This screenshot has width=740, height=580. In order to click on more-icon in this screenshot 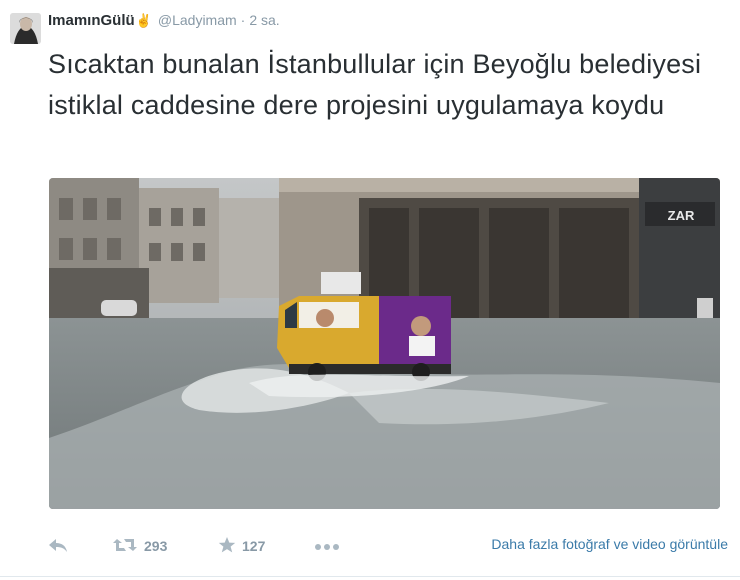, I will do `click(327, 546)`.